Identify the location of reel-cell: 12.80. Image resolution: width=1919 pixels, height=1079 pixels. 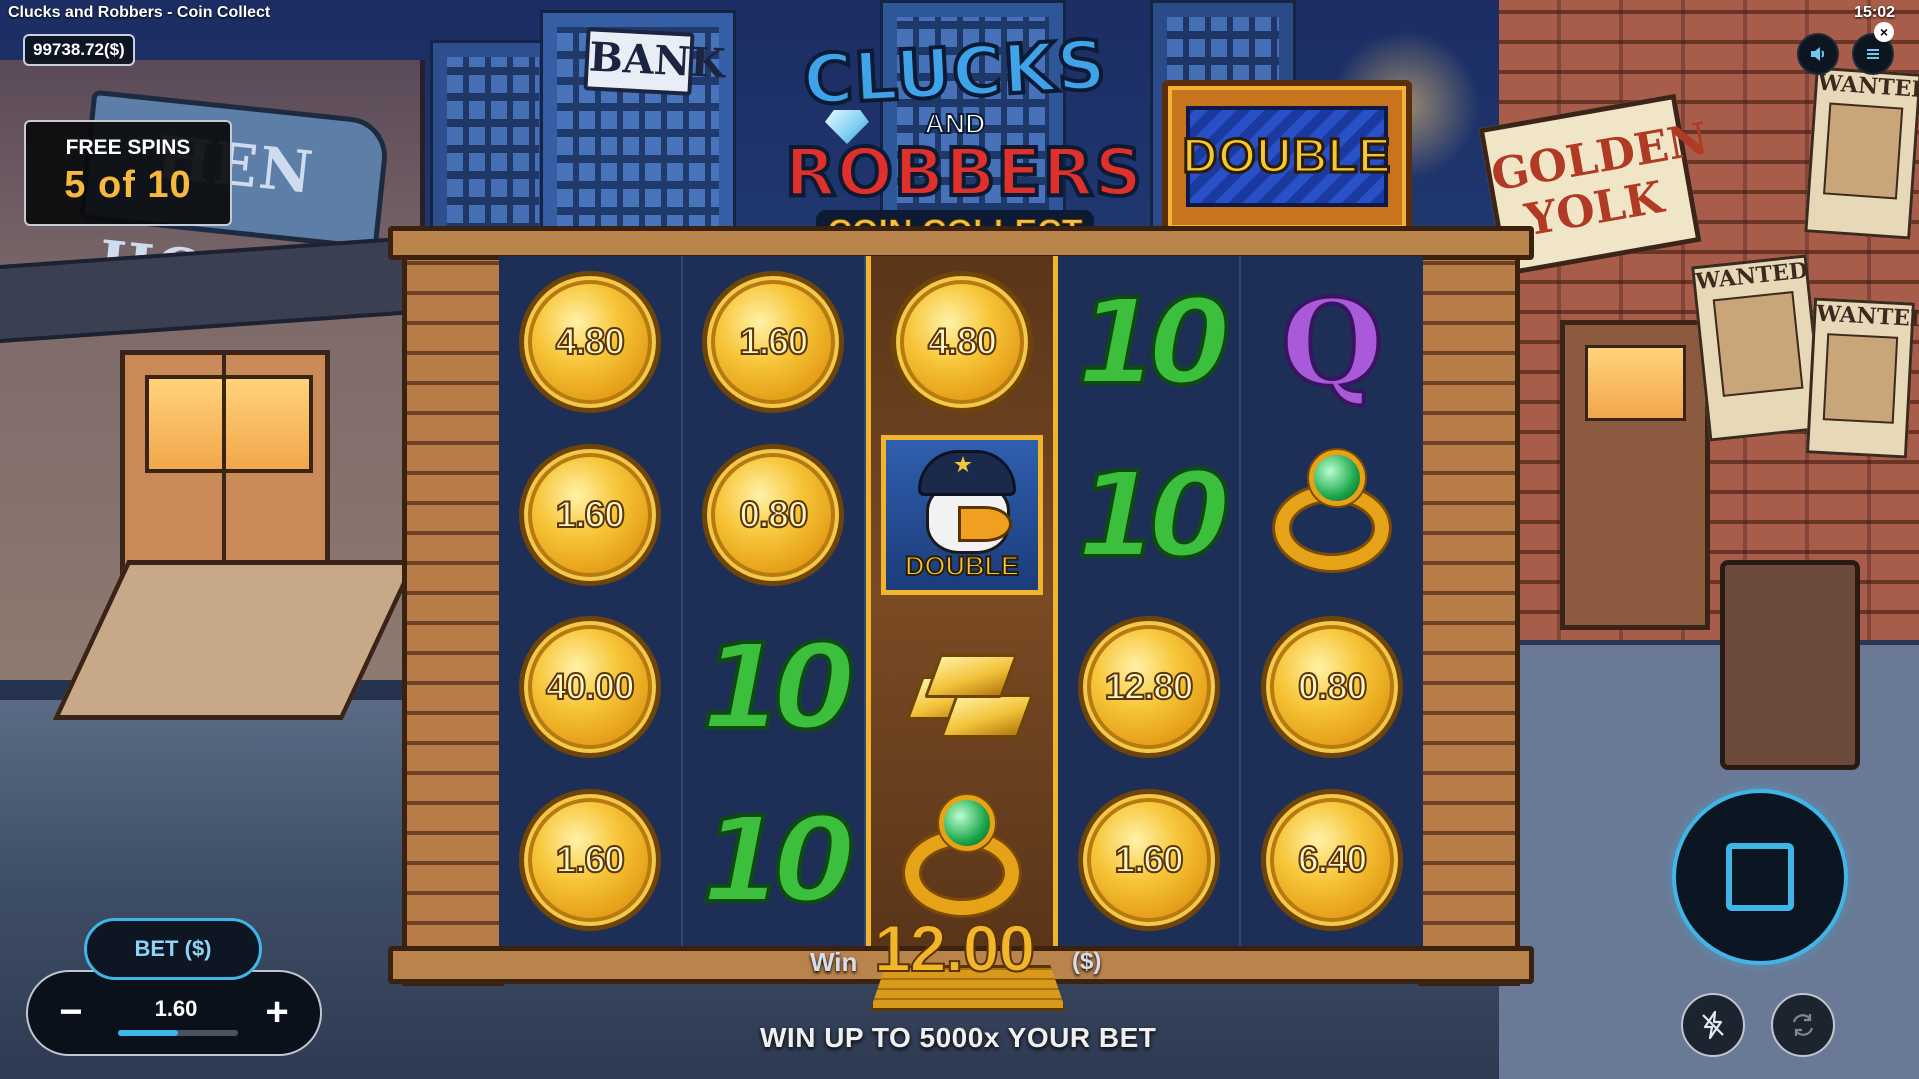
(1149, 687).